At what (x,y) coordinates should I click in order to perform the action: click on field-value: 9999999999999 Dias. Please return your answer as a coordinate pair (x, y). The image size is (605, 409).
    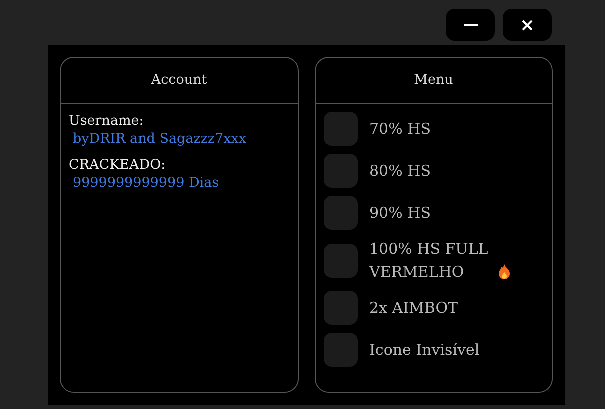
    Looking at the image, I should click on (146, 183).